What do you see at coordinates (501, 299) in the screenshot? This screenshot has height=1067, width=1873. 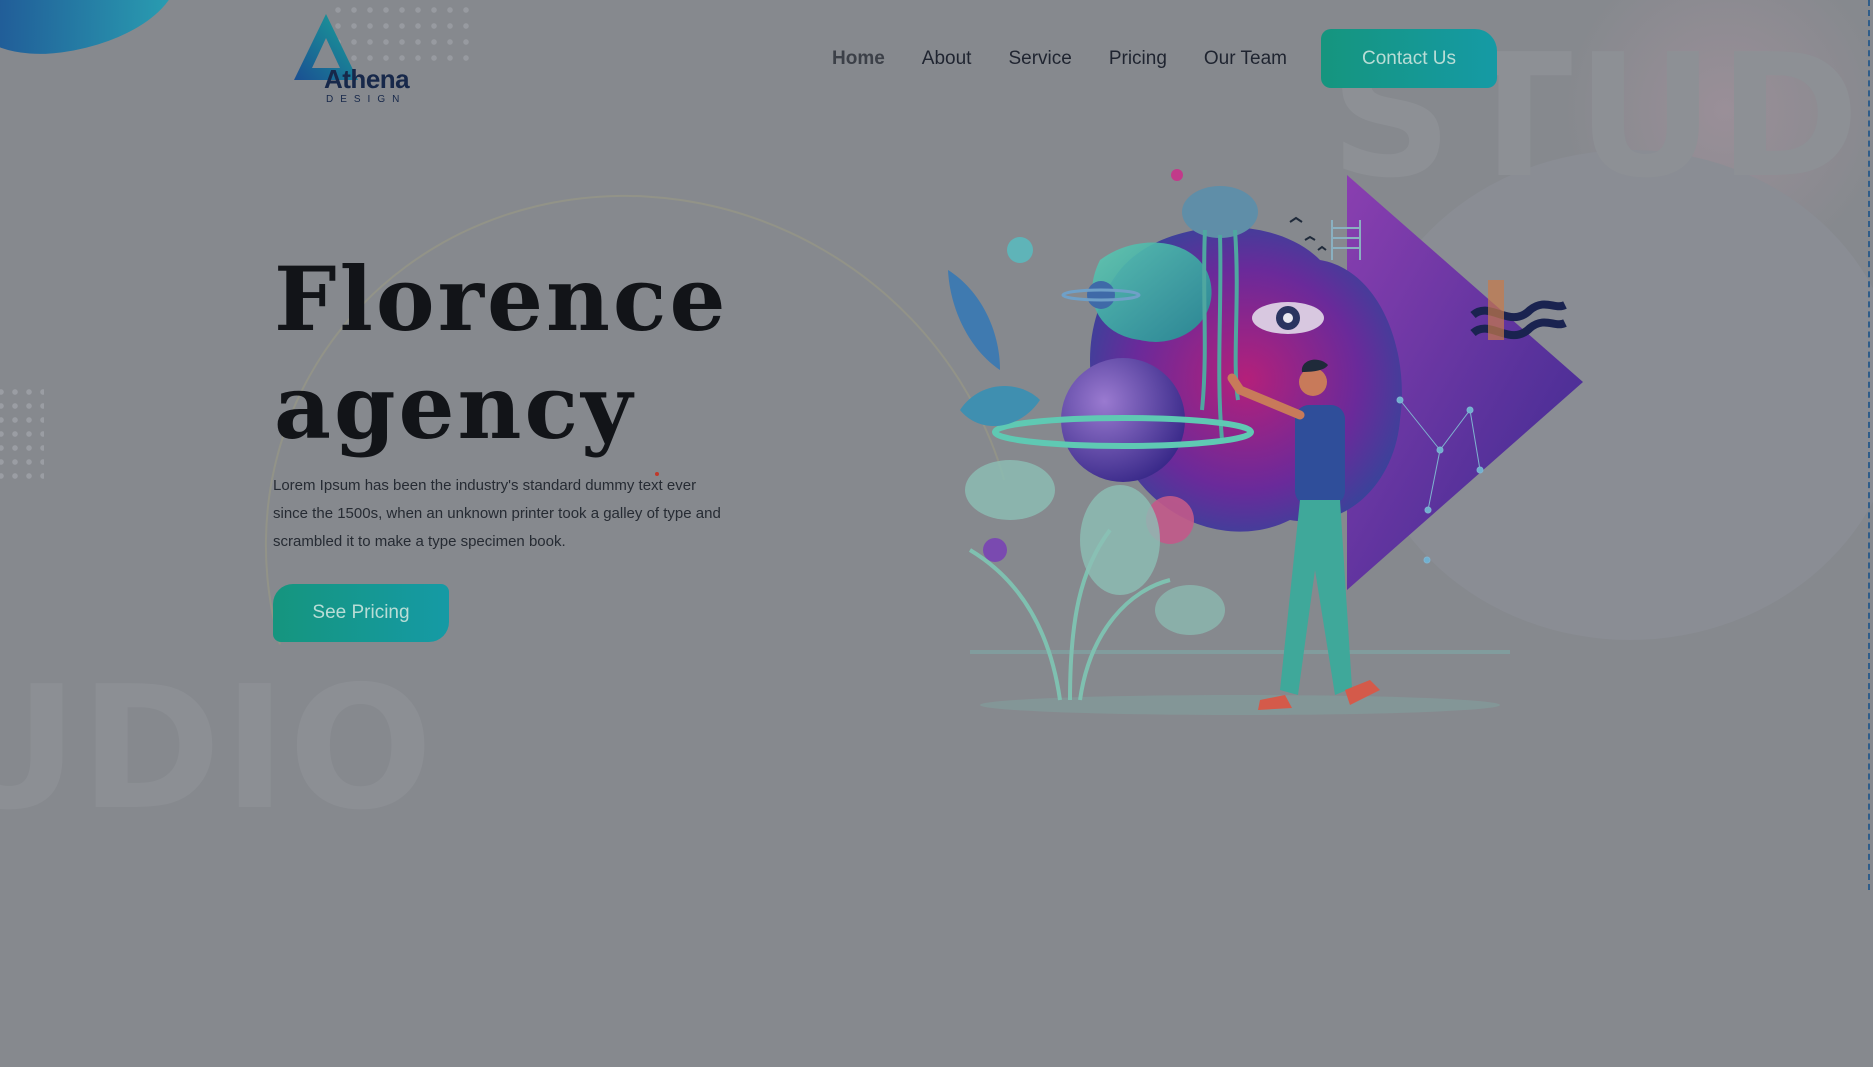 I see `hero-title-line1: Florence` at bounding box center [501, 299].